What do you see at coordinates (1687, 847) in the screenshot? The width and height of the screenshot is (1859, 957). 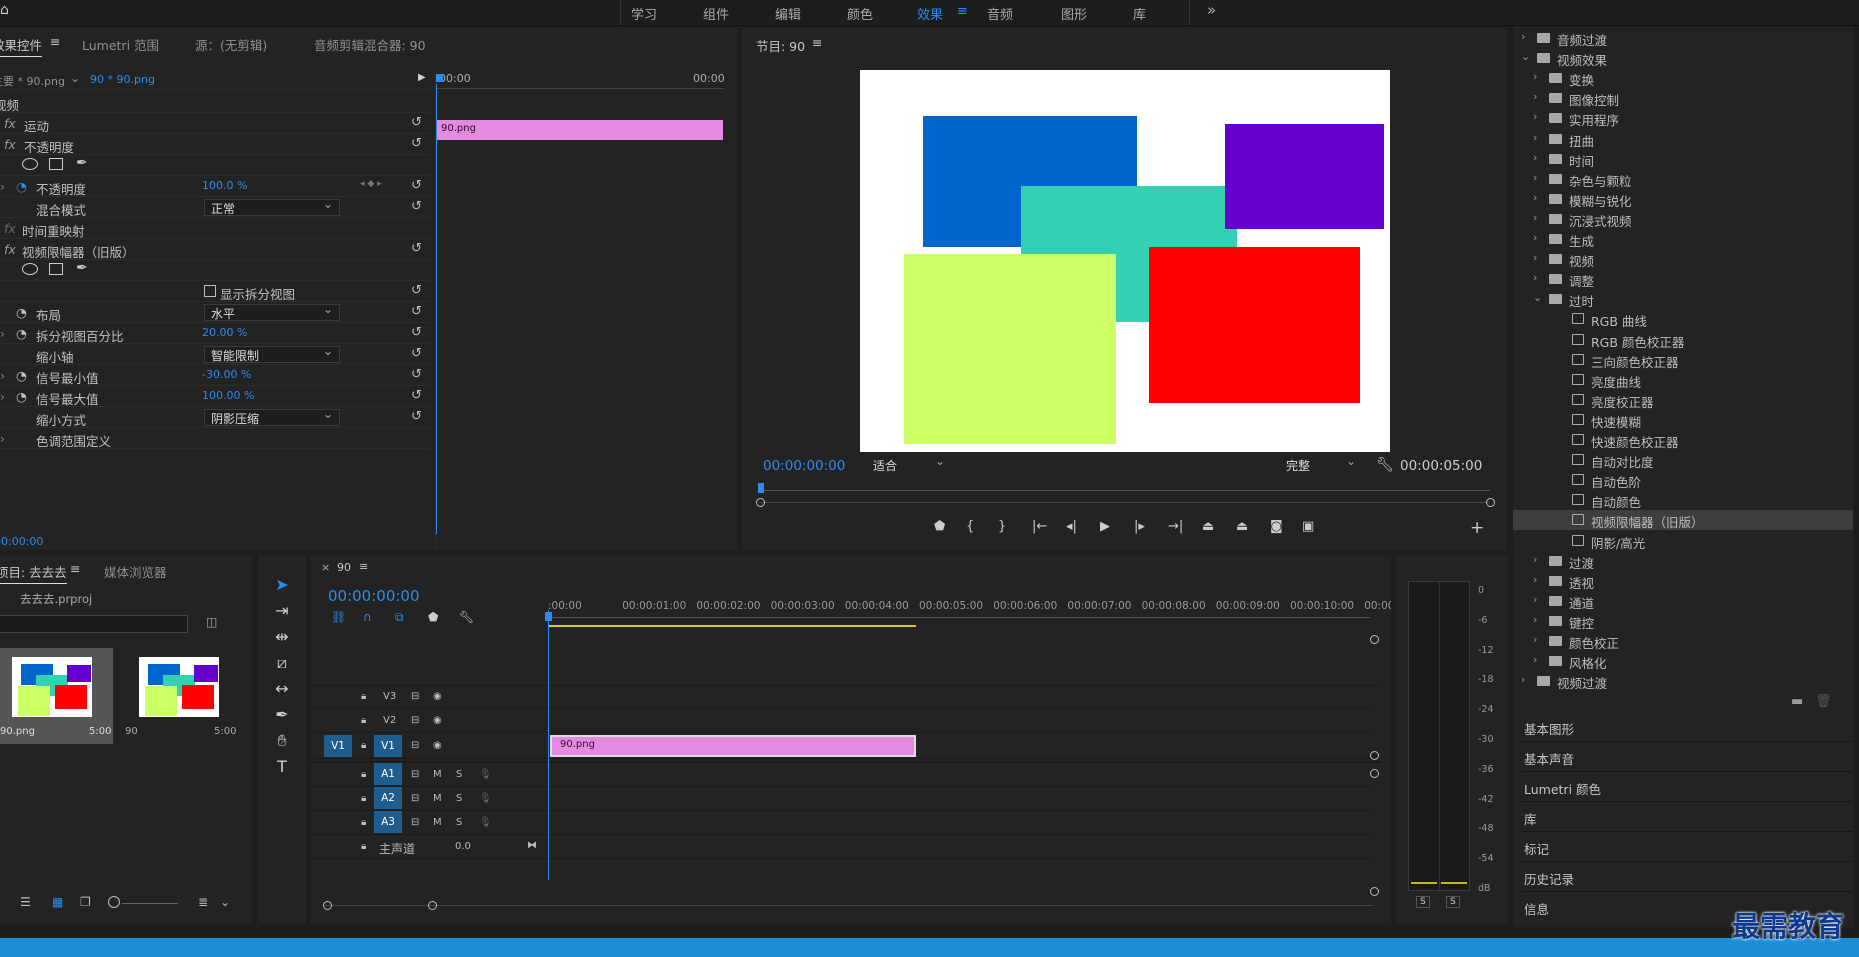 I see `panel-markers: 标记` at bounding box center [1687, 847].